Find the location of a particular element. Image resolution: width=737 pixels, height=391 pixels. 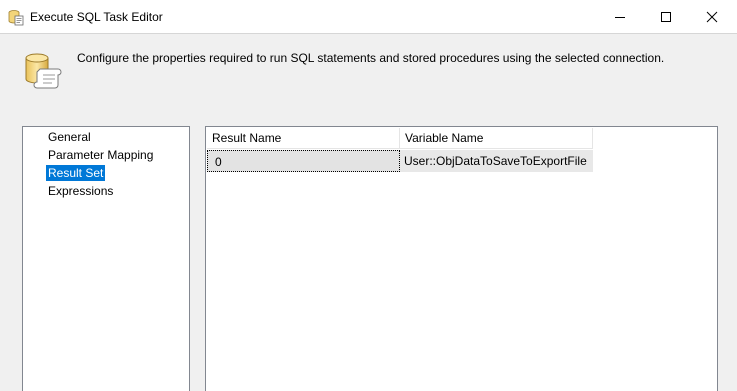

nav-item-expressions: Expressions is located at coordinates (80, 191).